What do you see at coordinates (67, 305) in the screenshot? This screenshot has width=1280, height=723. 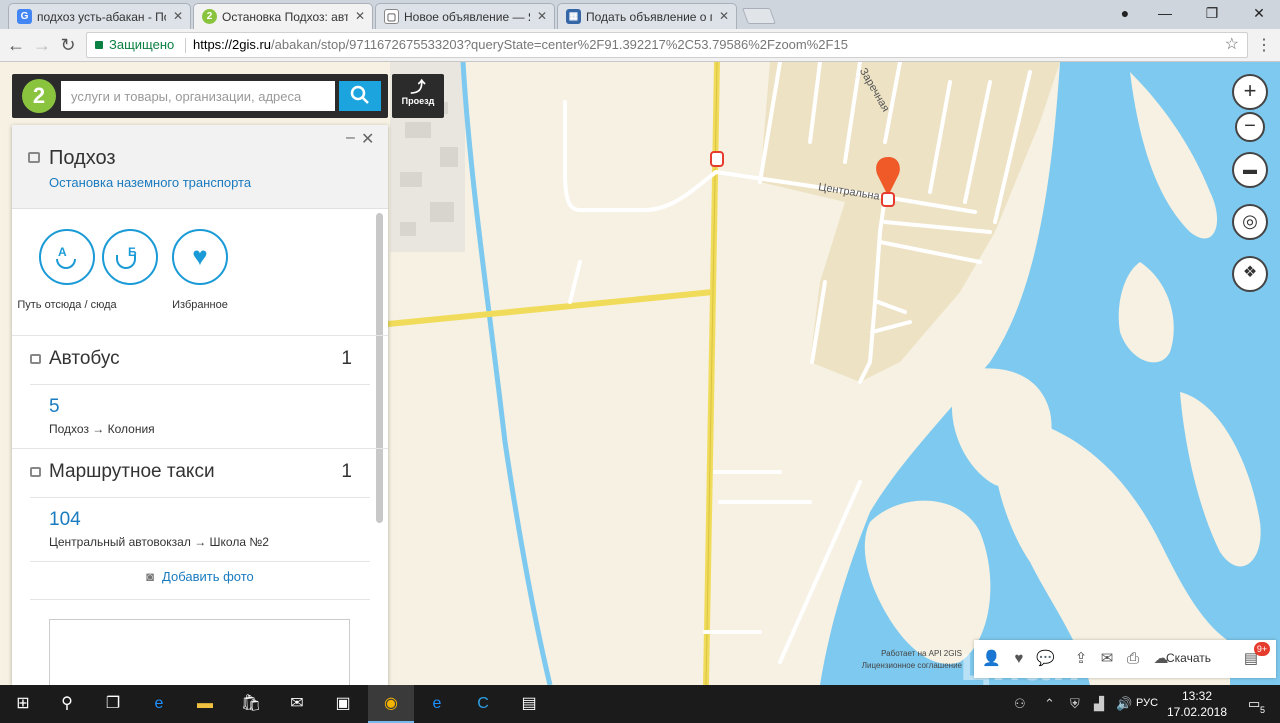 I see `route-action-label: Путь отсюда / сюда` at bounding box center [67, 305].